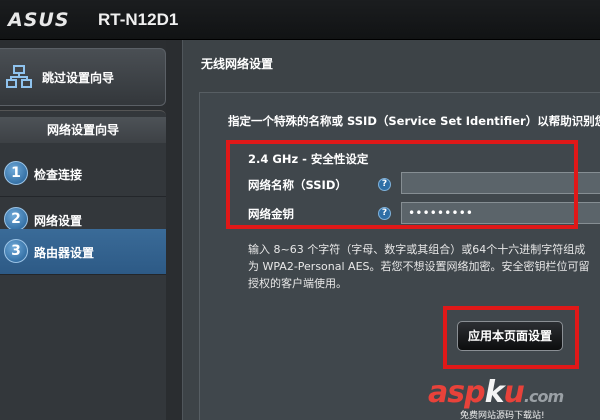 The width and height of the screenshot is (600, 420). I want to click on wizard-step-router-setup: 3 路由器设置, so click(83, 252).